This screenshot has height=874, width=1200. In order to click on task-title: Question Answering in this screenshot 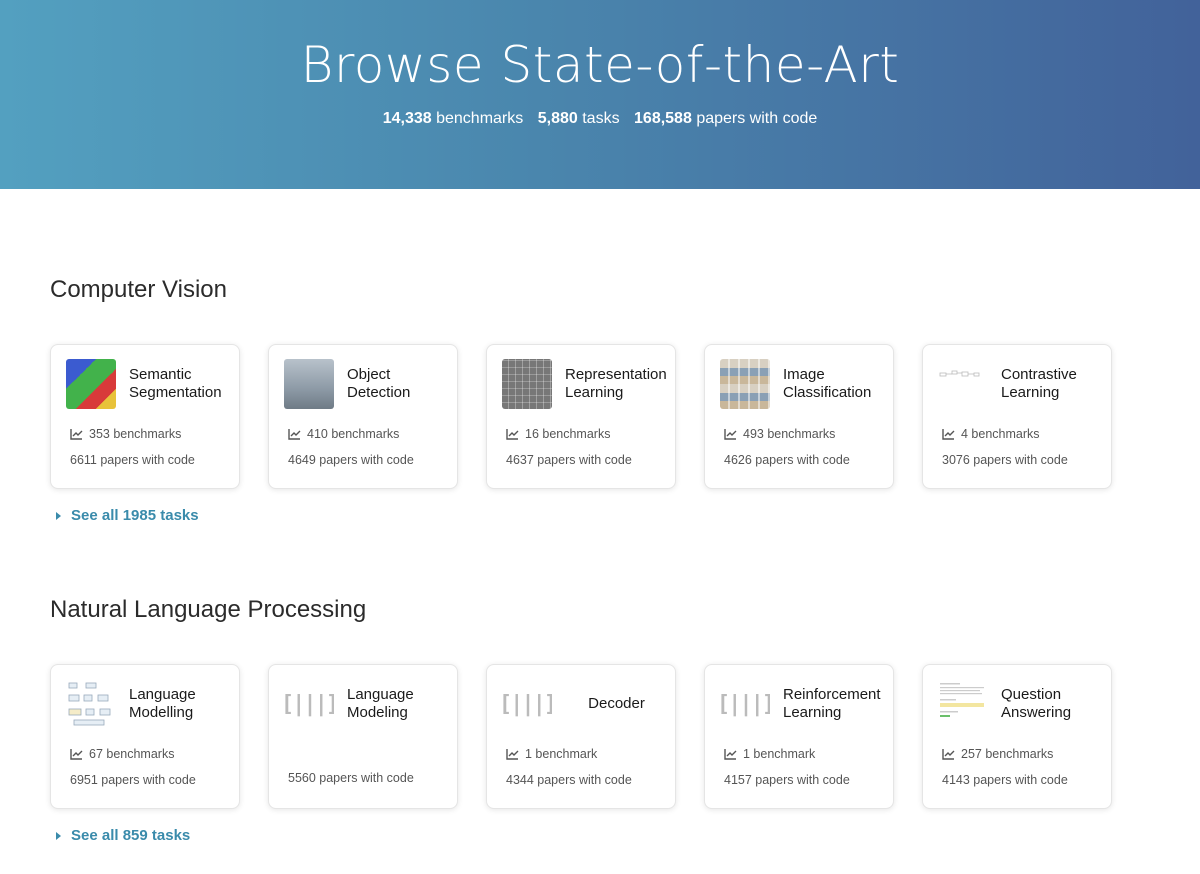, I will do `click(1036, 703)`.